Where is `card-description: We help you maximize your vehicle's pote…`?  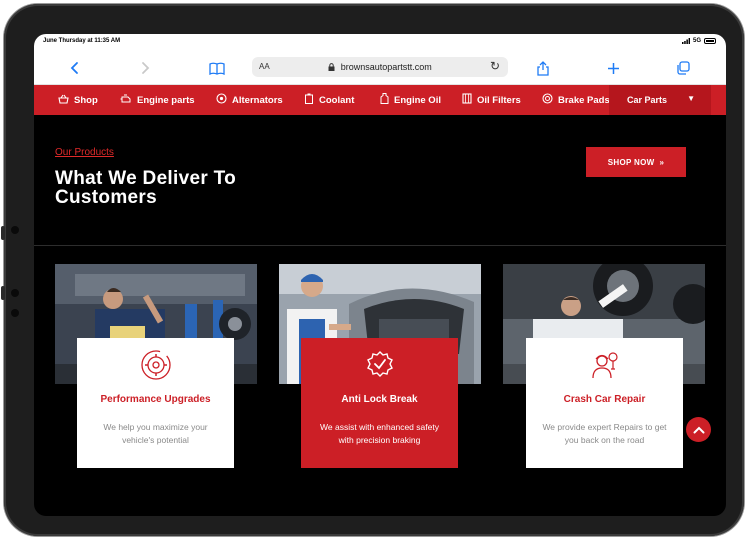
card-description: We help you maximize your vehicle's pote… is located at coordinates (155, 433).